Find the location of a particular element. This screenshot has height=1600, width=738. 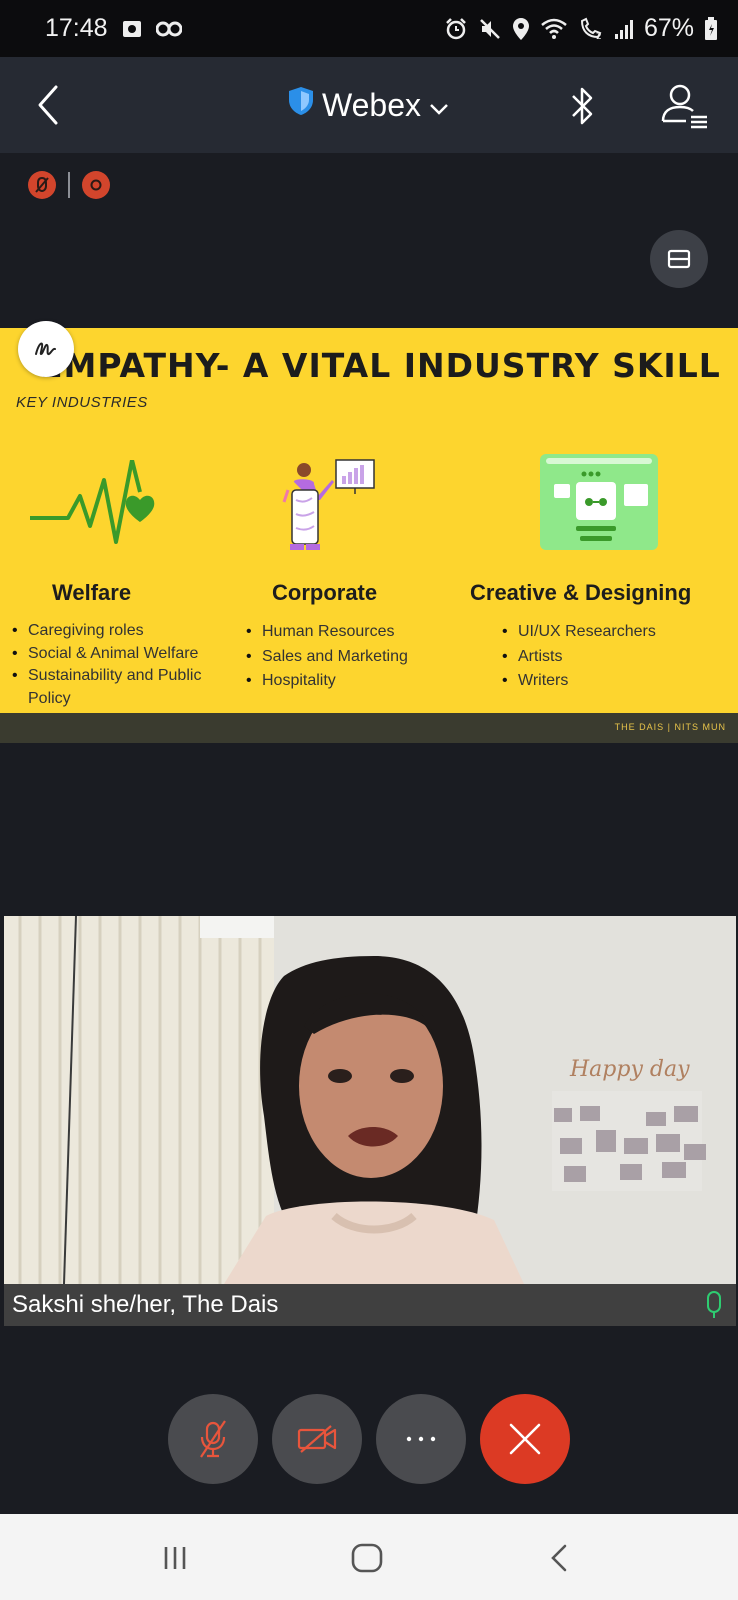

record-stop-icon is located at coordinates (96, 185).